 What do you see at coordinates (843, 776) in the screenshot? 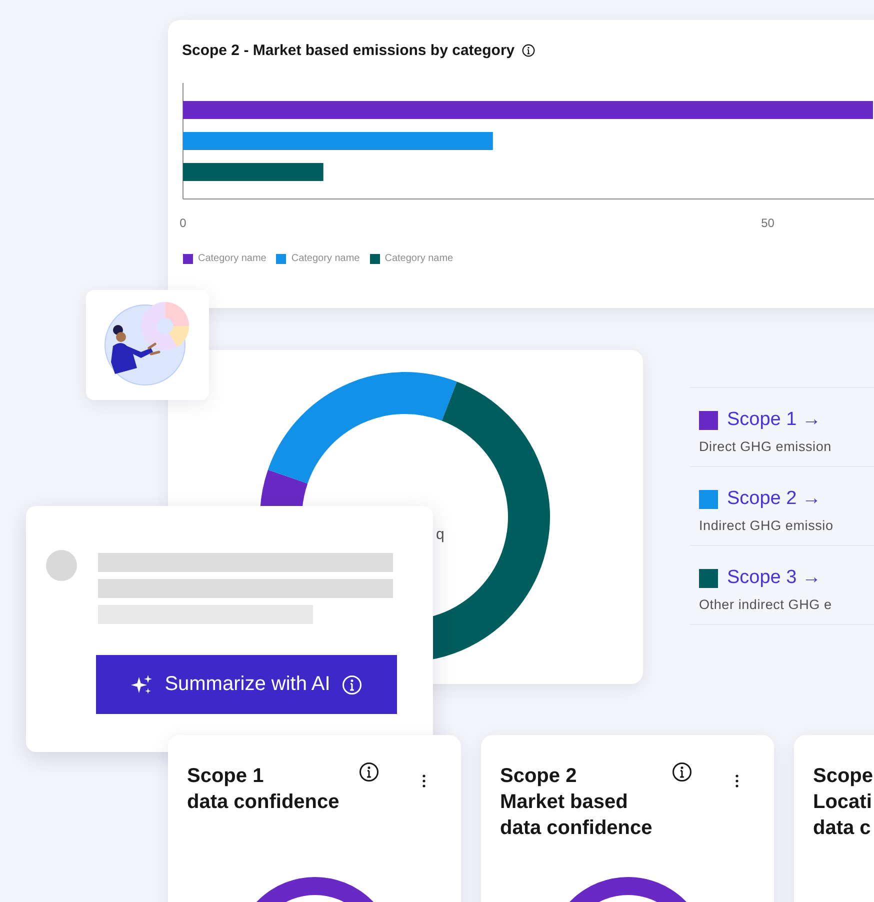
I see `card-title: Scope` at bounding box center [843, 776].